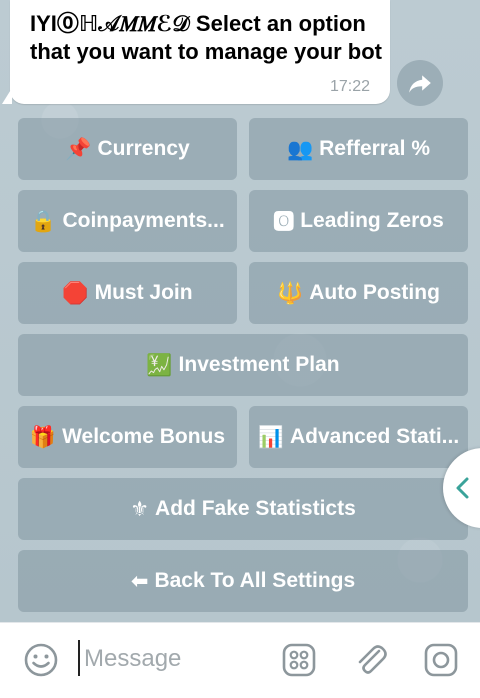 The width and height of the screenshot is (480, 698). What do you see at coordinates (375, 148) in the screenshot?
I see `referral-label: Refferral %` at bounding box center [375, 148].